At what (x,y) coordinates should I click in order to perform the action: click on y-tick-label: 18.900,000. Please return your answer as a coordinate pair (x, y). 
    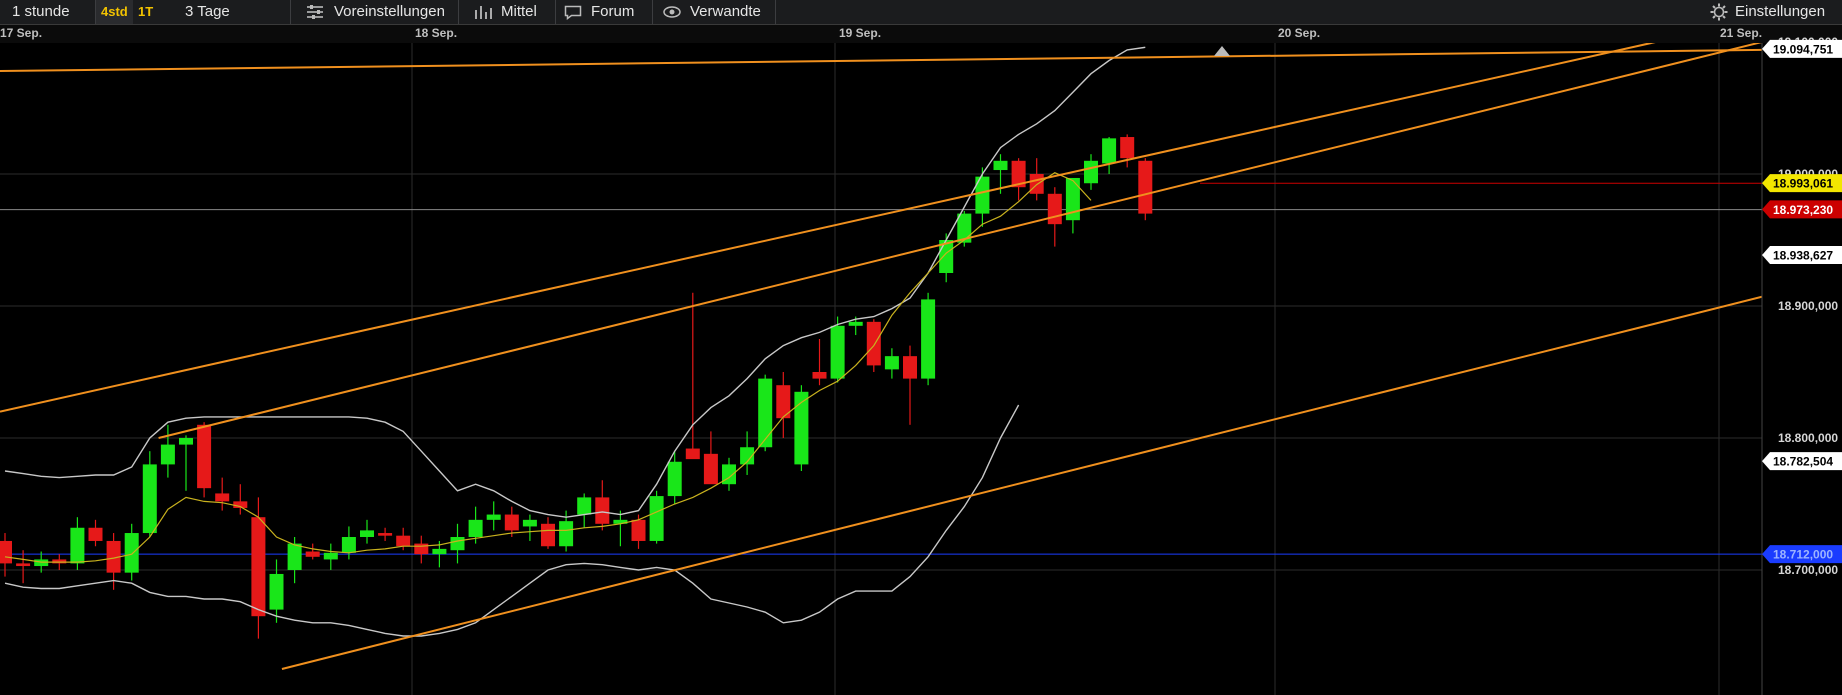
    Looking at the image, I should click on (1808, 306).